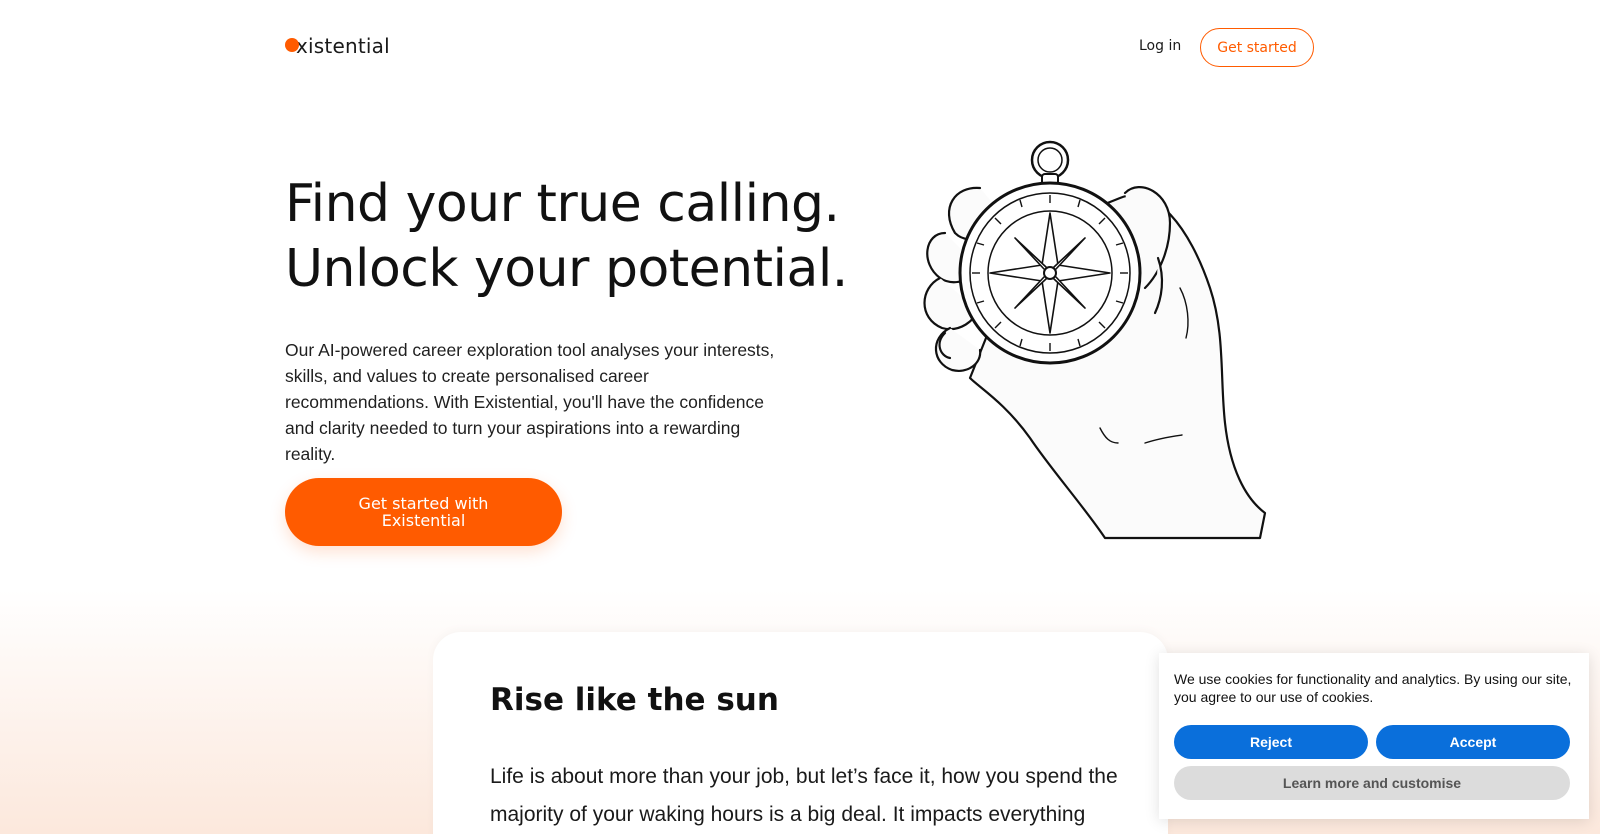 Image resolution: width=1600 pixels, height=834 pixels. Describe the element at coordinates (800, 48) in the screenshot. I see `site-header: xistential Log in Get started` at that location.